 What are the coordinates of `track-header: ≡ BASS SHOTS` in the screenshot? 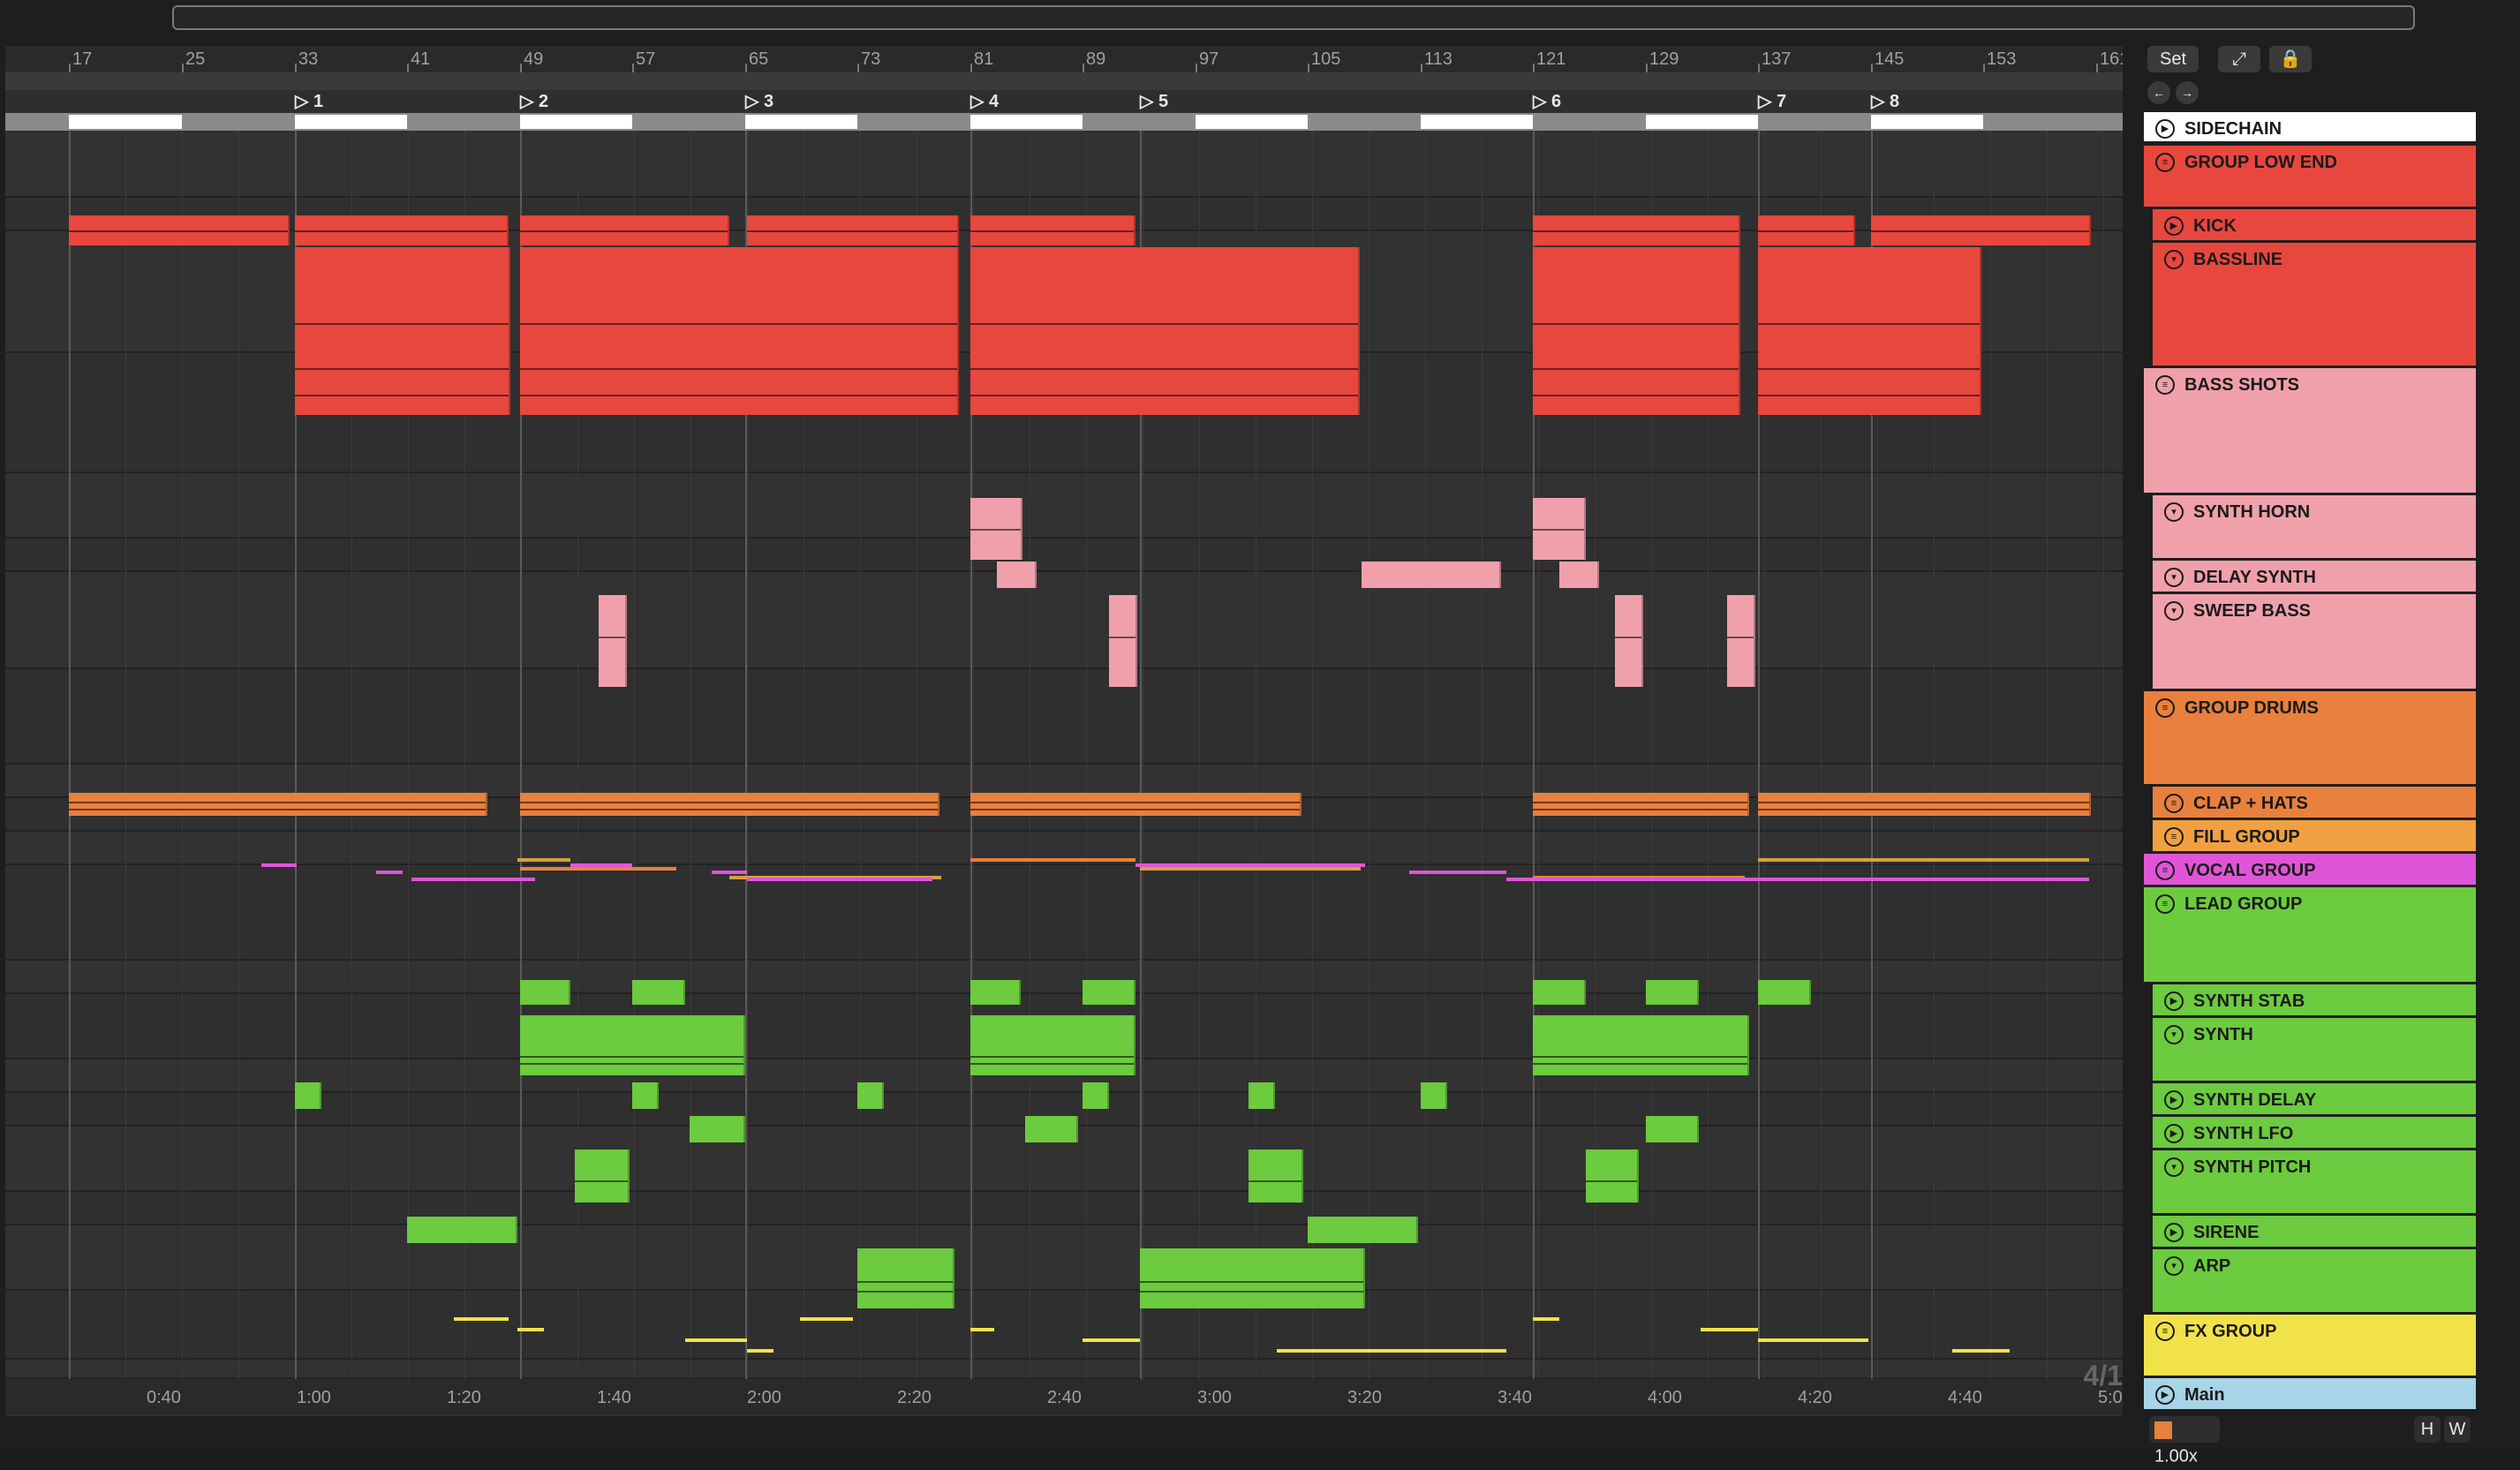 It's located at (2323, 431).